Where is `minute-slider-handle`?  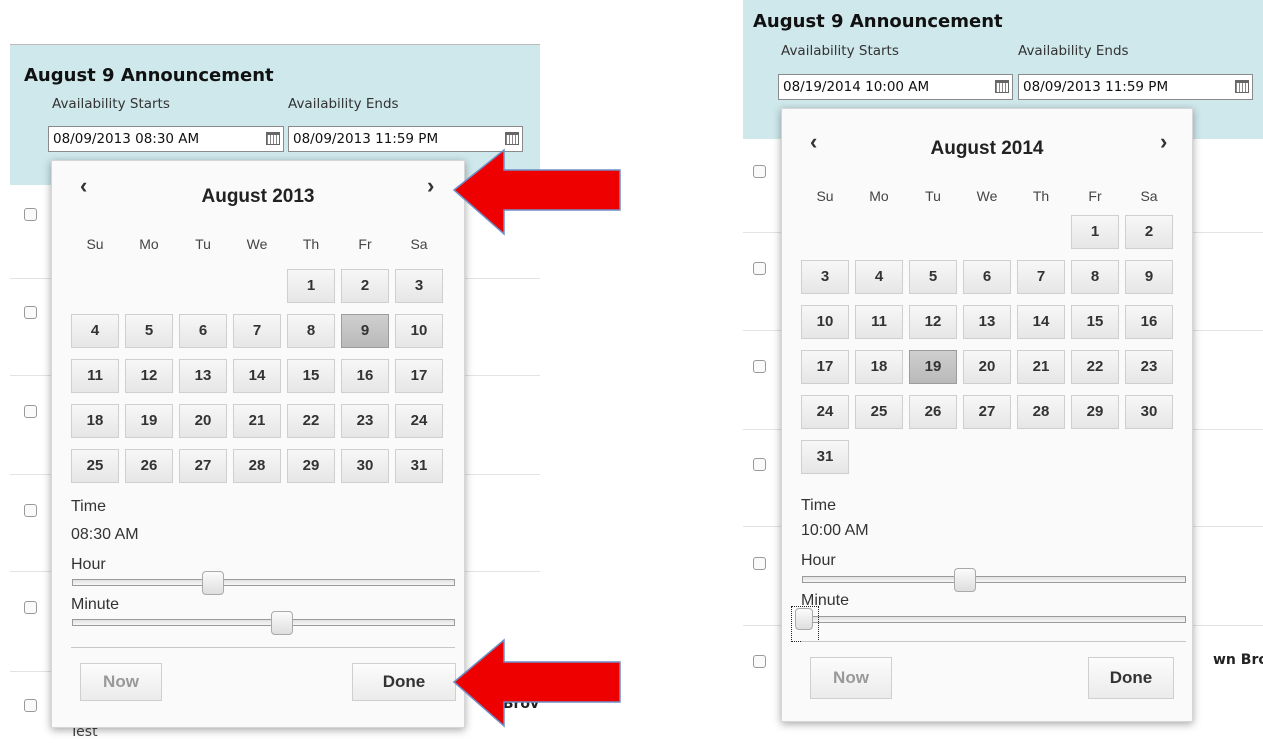
minute-slider-handle is located at coordinates (281, 623).